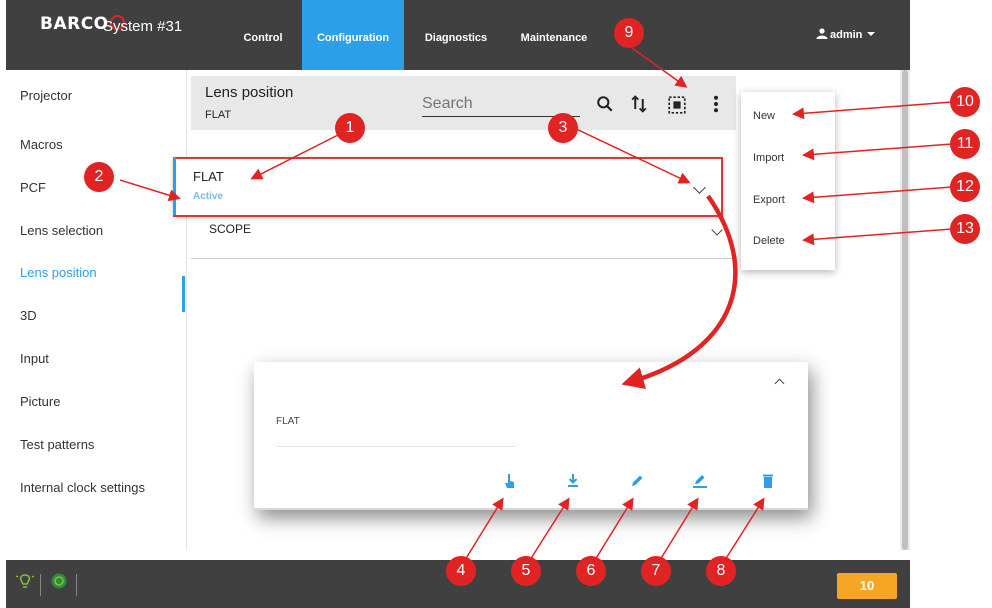  Describe the element at coordinates (230, 229) in the screenshot. I see `list-item-name: SCOPE` at that location.